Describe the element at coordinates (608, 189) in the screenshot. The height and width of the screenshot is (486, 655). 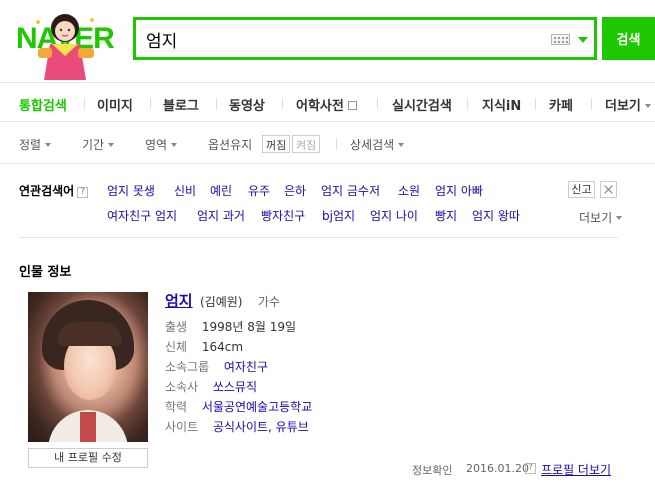
I see `close-icon` at that location.